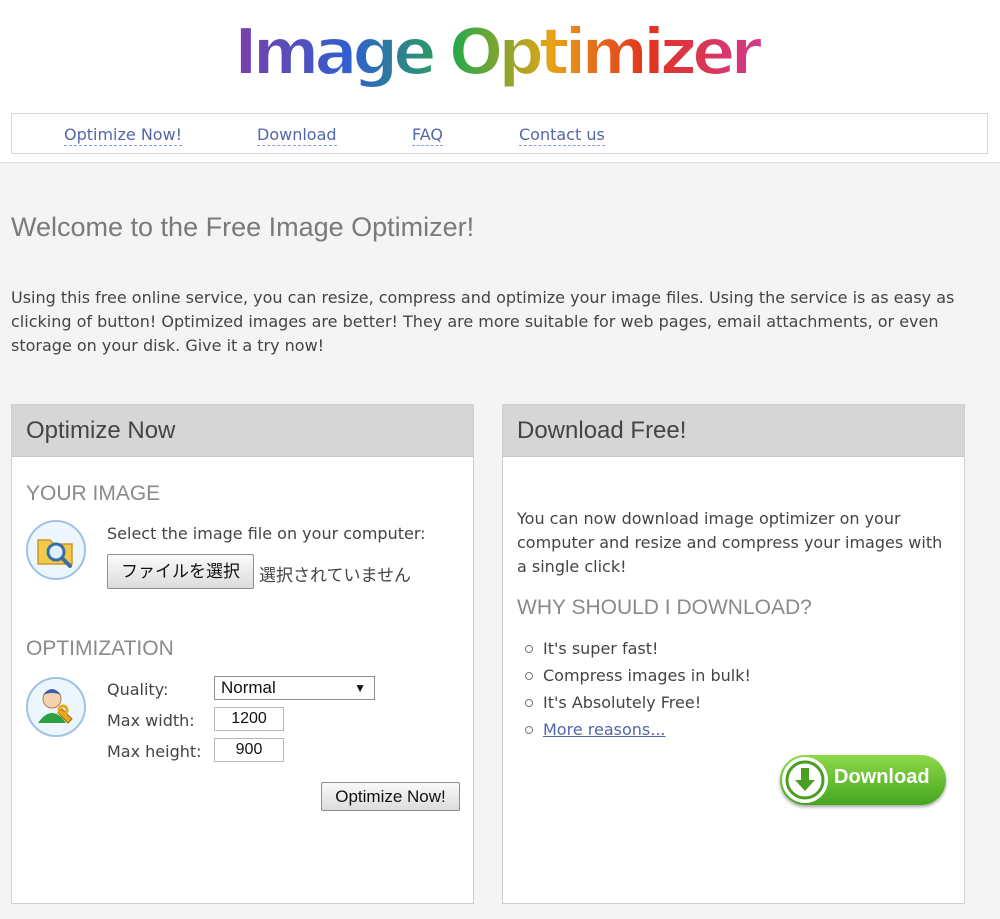 This screenshot has width=1000, height=919. I want to click on nav-optimize-now: Optimize Now!, so click(123, 135).